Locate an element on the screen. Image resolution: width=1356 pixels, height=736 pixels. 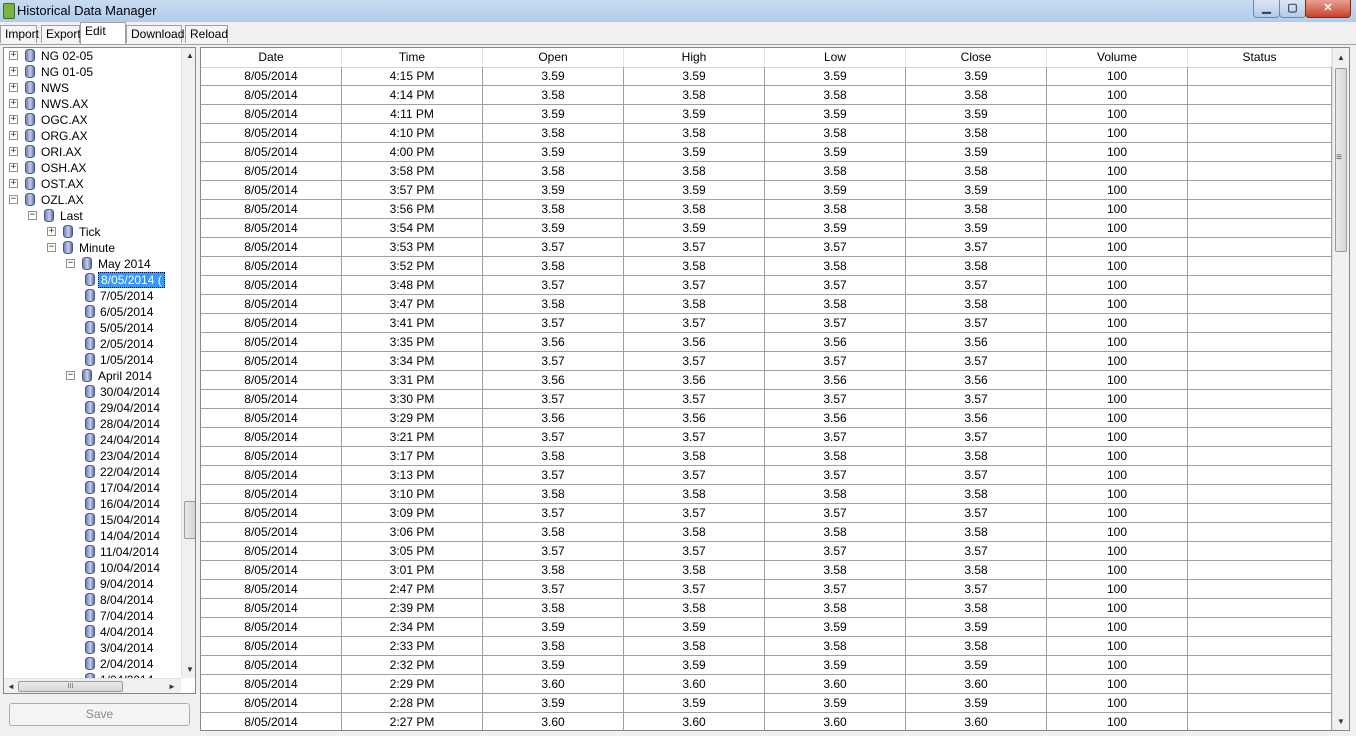
cell-time: 3:52 PM is located at coordinates (412, 266).